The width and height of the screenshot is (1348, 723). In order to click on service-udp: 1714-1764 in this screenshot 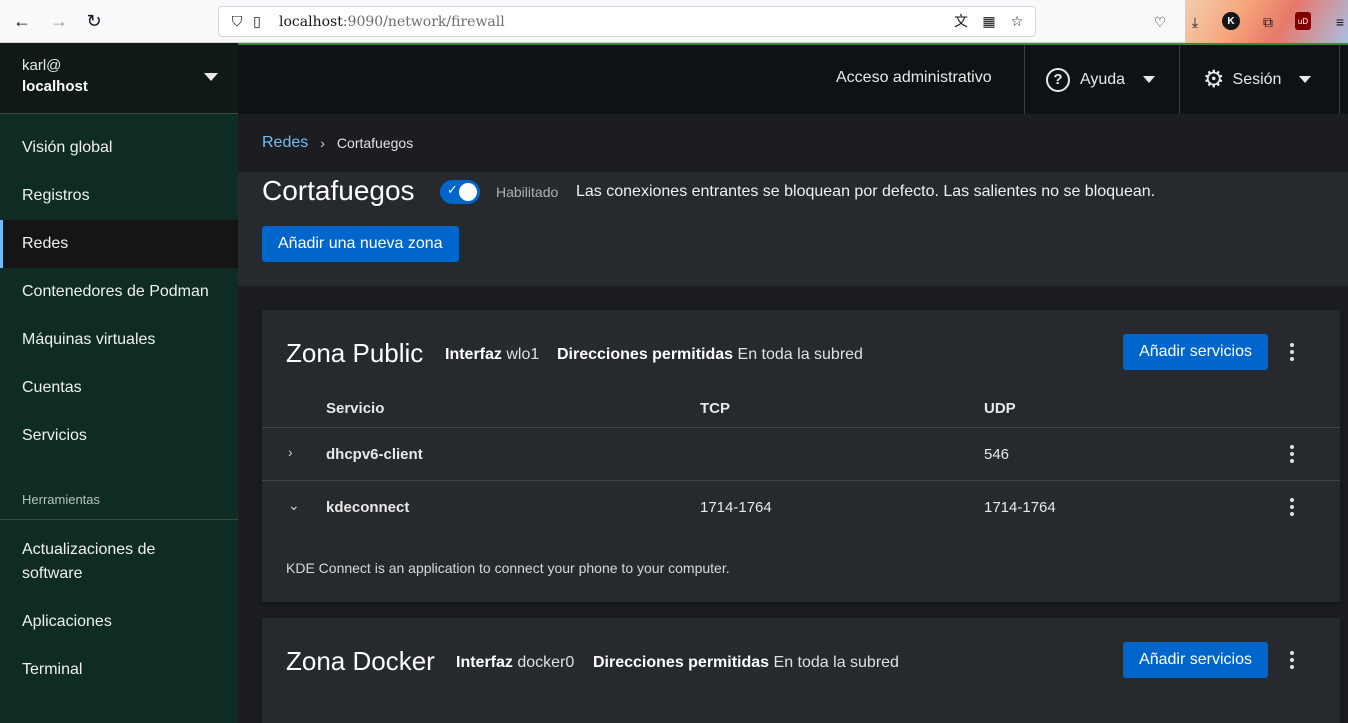, I will do `click(1020, 507)`.